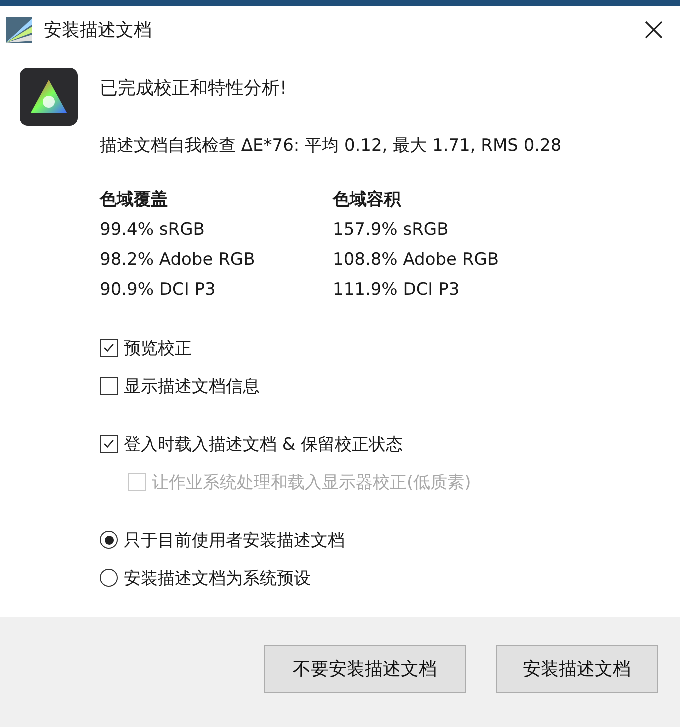 This screenshot has height=727, width=680. I want to click on gamut-value: 98.2% Adobe RGB, so click(178, 260).